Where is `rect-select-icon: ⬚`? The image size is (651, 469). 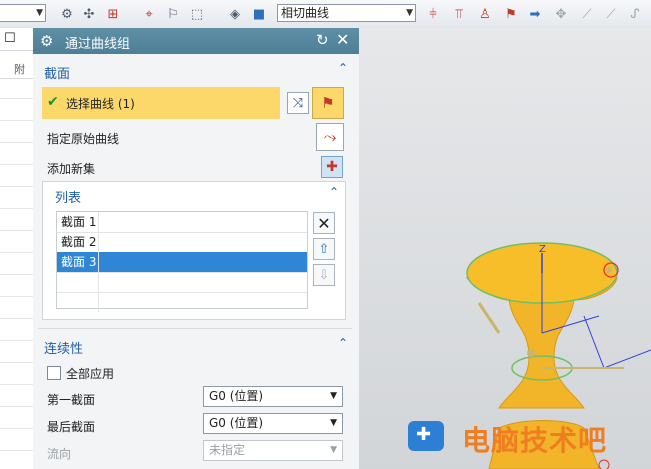
rect-select-icon: ⬚ is located at coordinates (197, 14).